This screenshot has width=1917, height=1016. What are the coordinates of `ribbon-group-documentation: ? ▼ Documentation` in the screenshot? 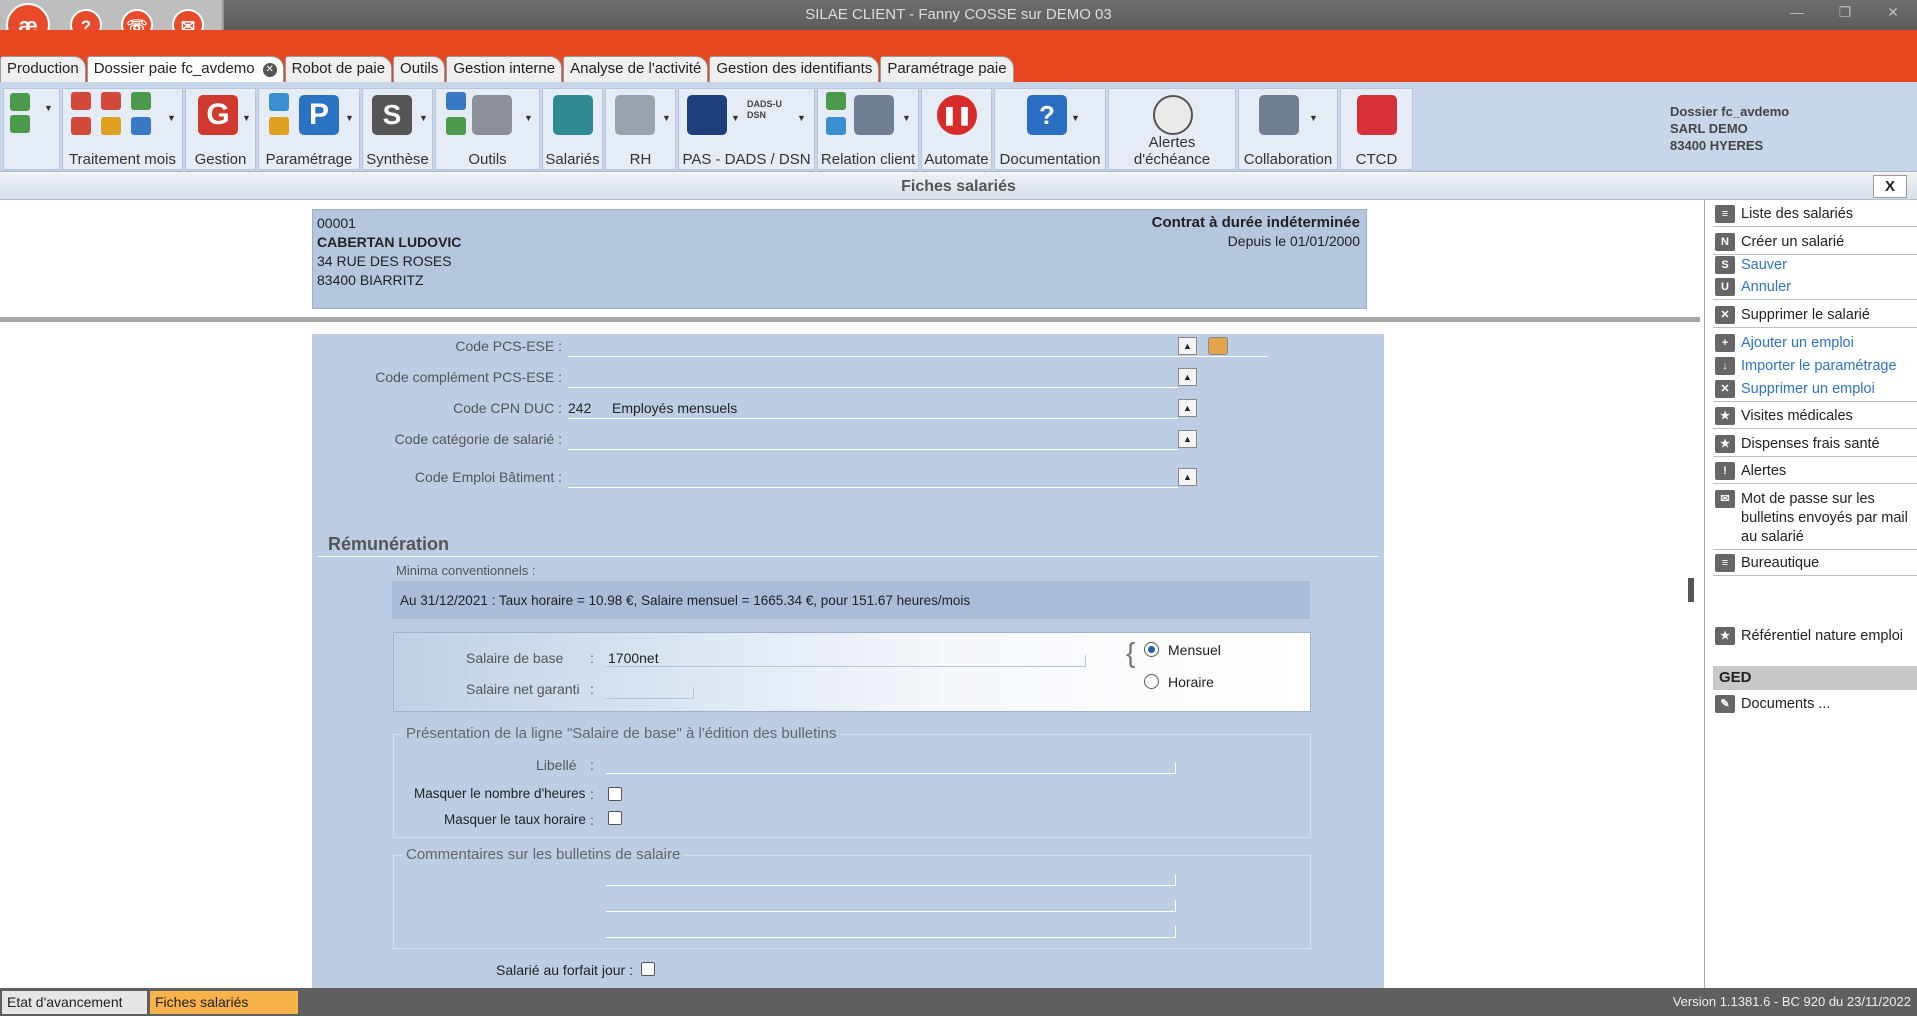 It's located at (1050, 129).